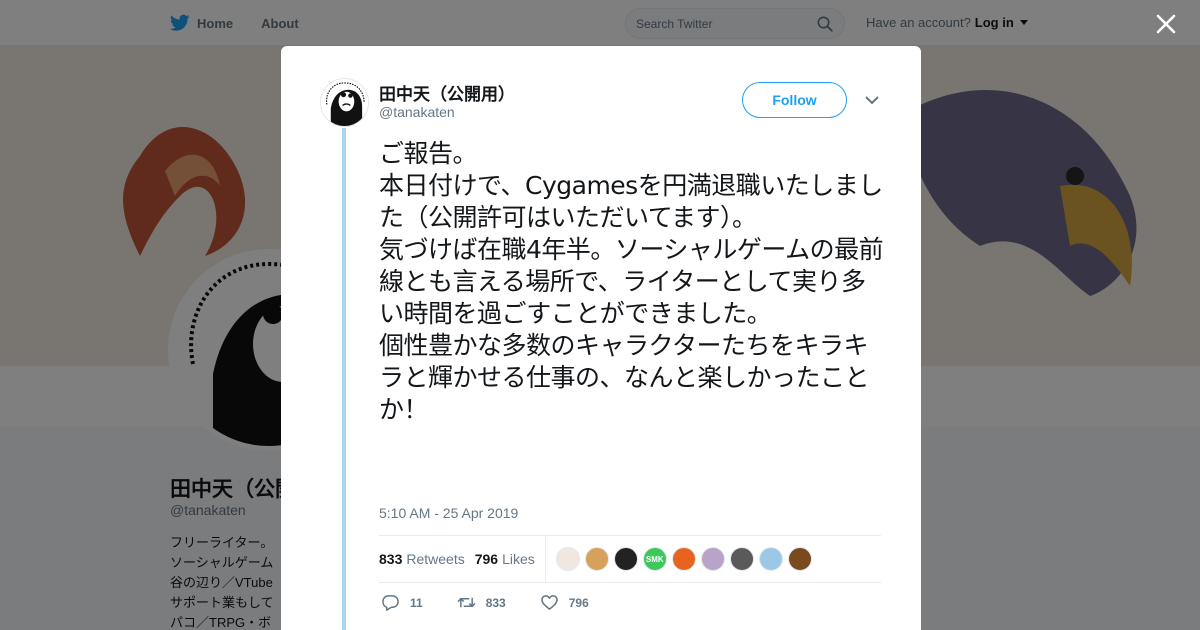  What do you see at coordinates (435, 559) in the screenshot?
I see `retweets-label: Retweets` at bounding box center [435, 559].